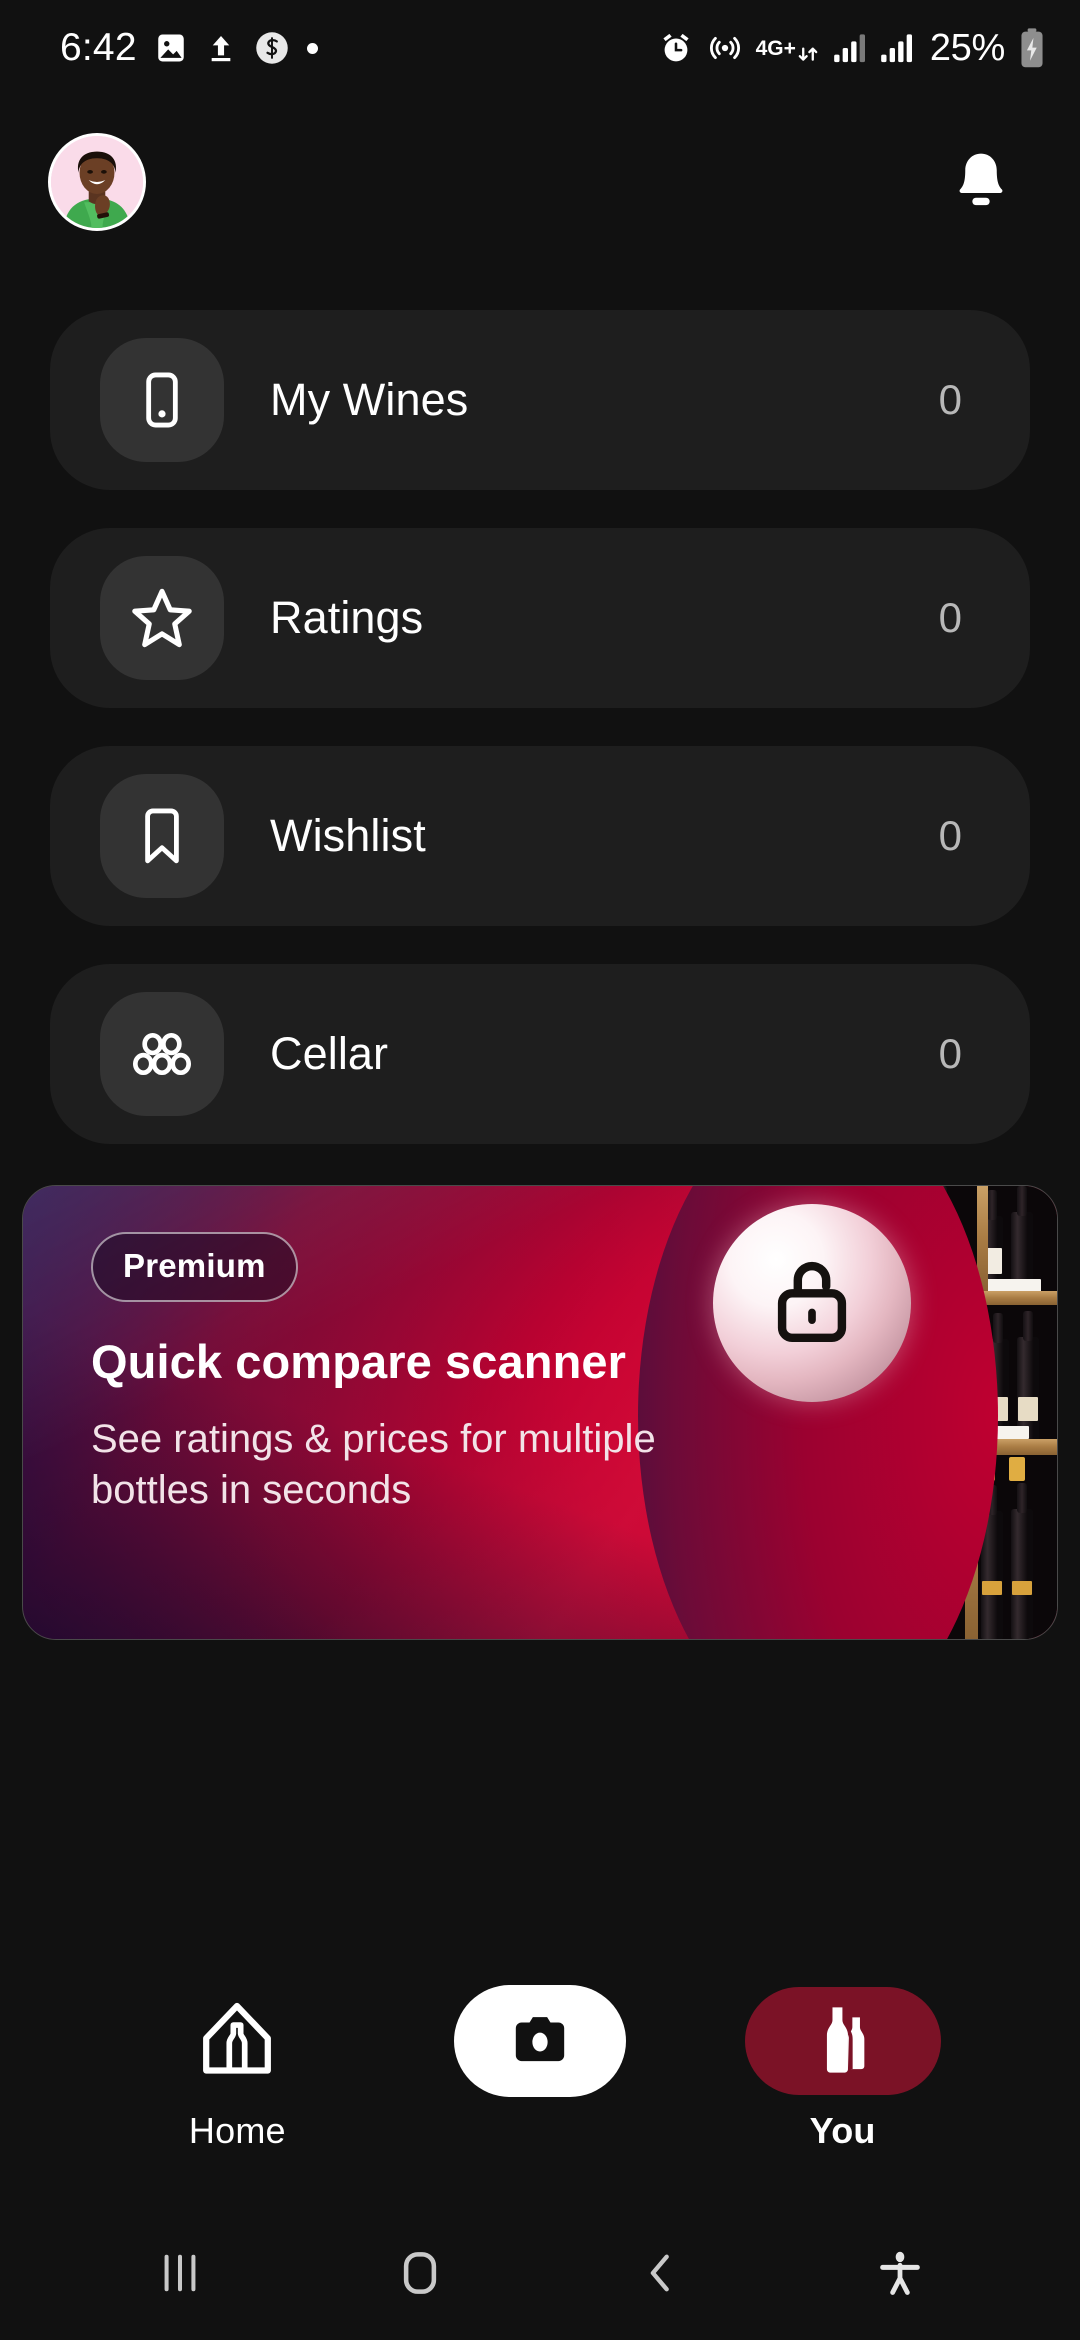 The height and width of the screenshot is (2340, 1080). What do you see at coordinates (98, 47) in the screenshot?
I see `status-clock: 6:42` at bounding box center [98, 47].